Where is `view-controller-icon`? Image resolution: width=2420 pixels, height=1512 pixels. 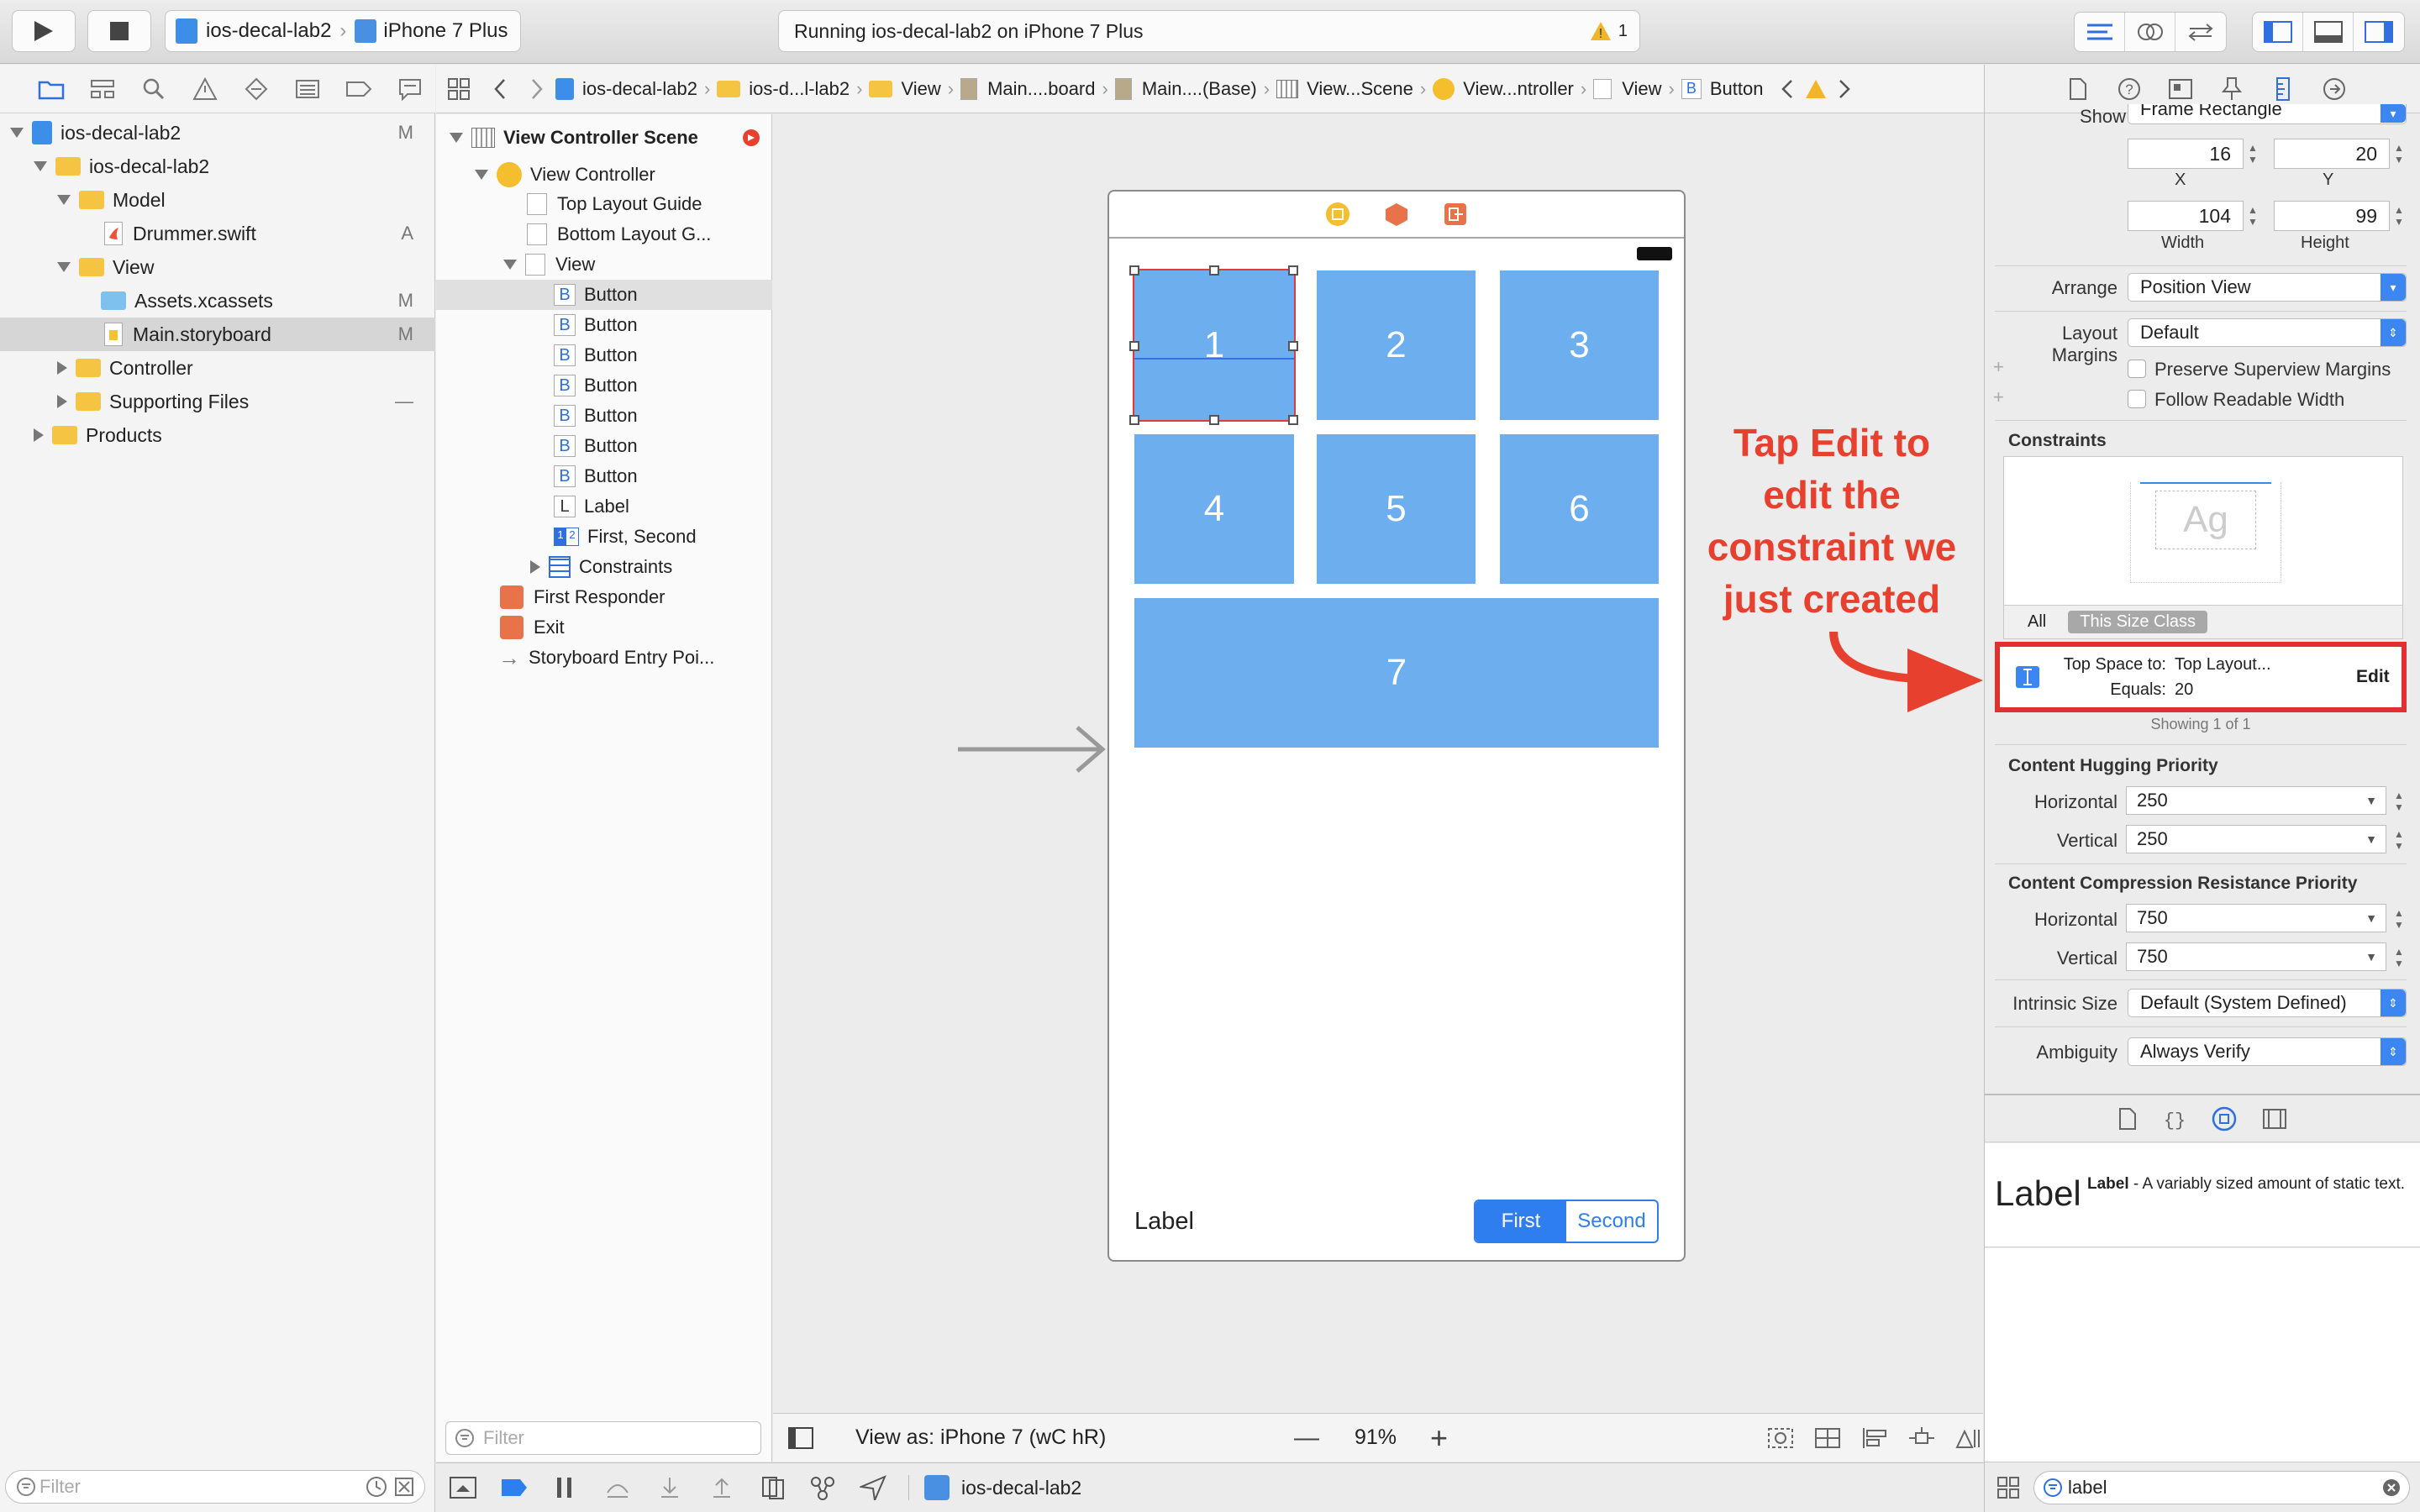 view-controller-icon is located at coordinates (1337, 214).